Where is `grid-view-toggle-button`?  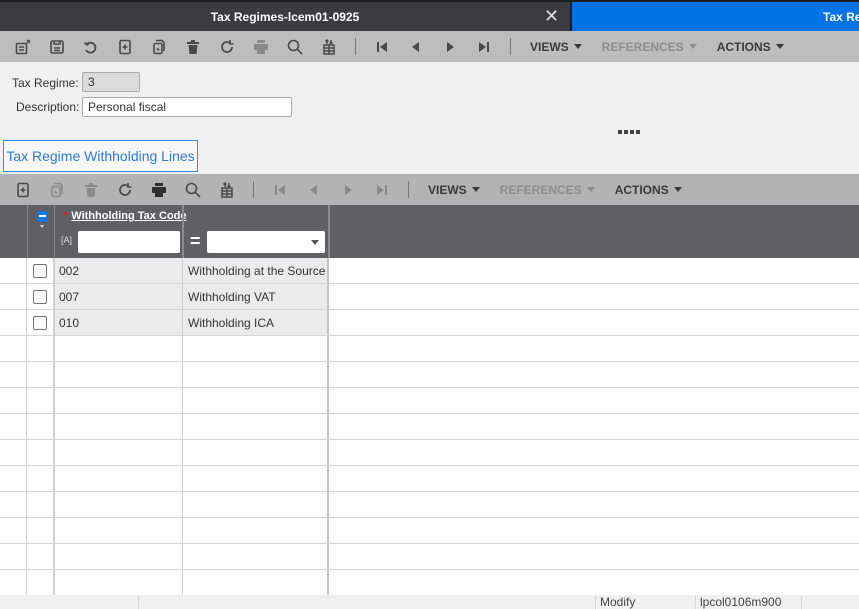
grid-view-toggle-button is located at coordinates (227, 189).